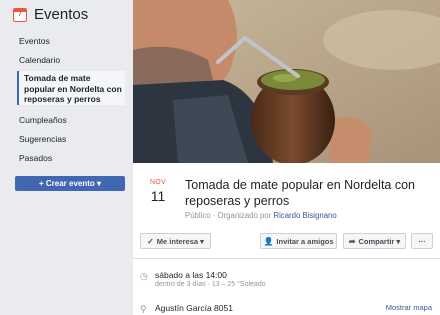  What do you see at coordinates (150, 241) in the screenshot?
I see `check-icon: ✓` at bounding box center [150, 241].